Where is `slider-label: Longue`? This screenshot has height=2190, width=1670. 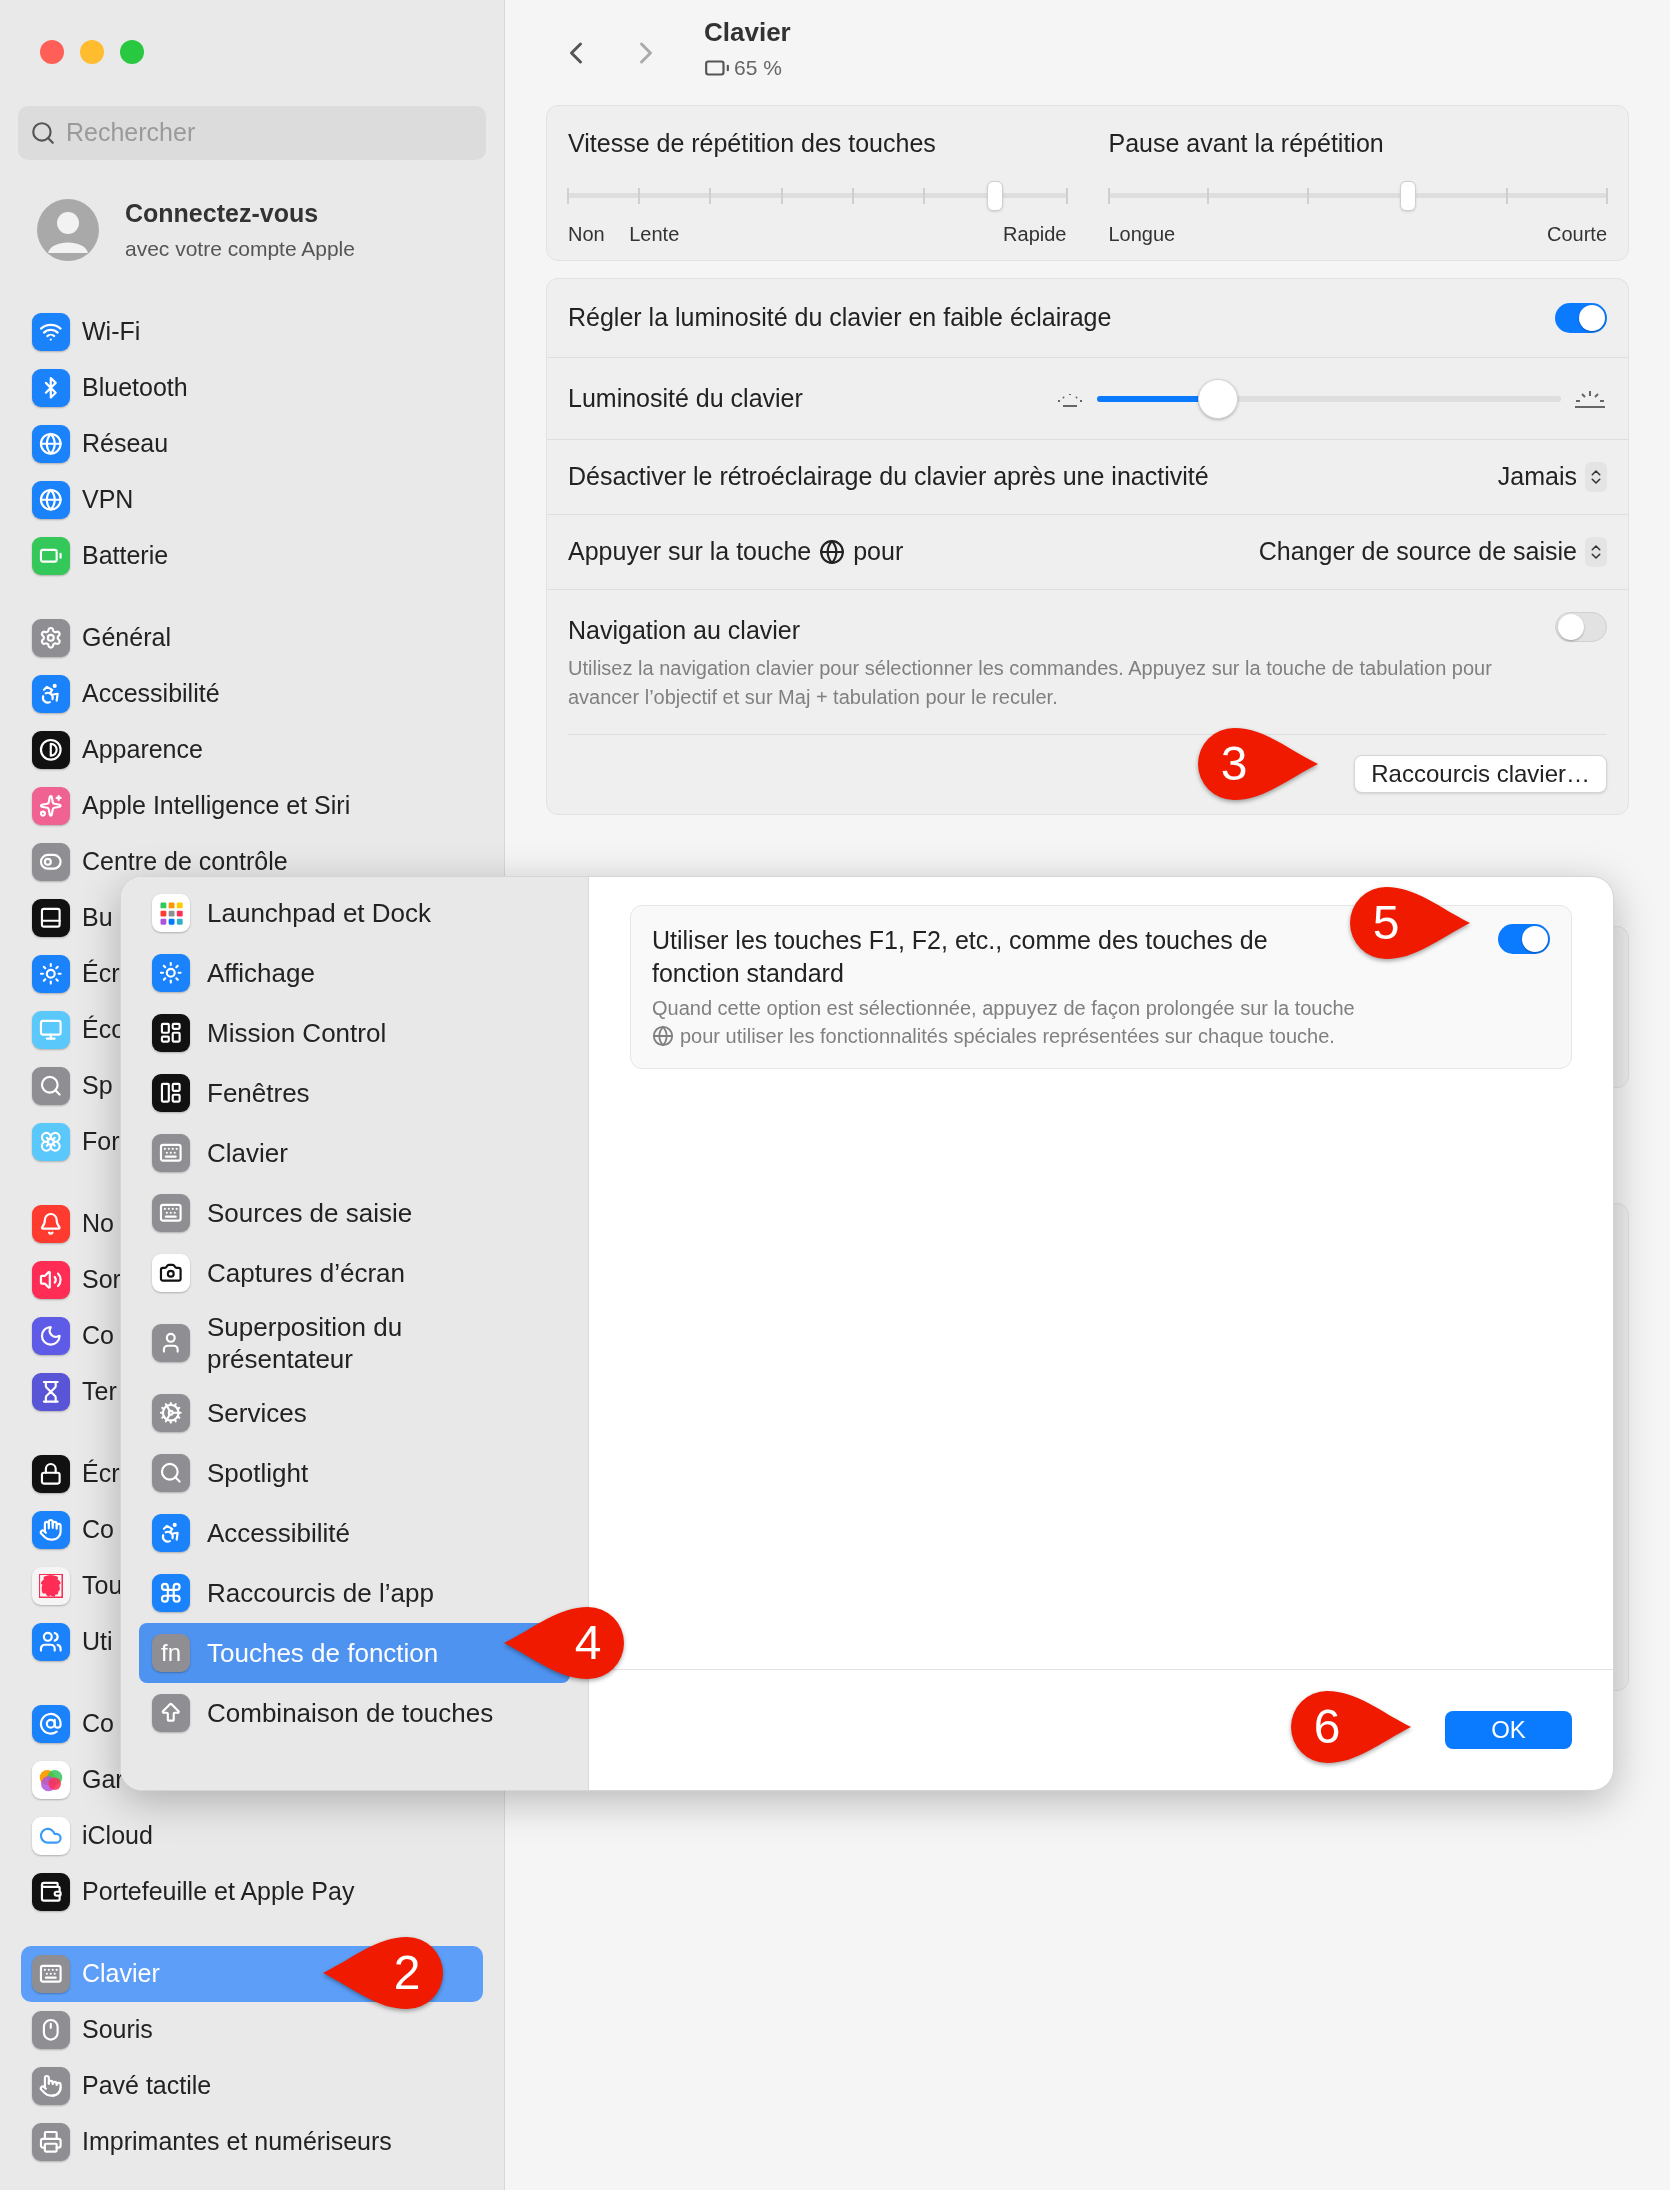
slider-label: Longue is located at coordinates (1142, 235).